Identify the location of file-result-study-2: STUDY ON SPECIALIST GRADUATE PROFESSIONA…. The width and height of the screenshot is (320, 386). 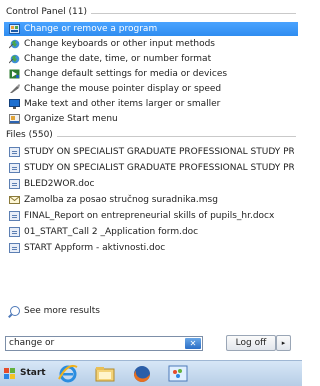
(151, 168).